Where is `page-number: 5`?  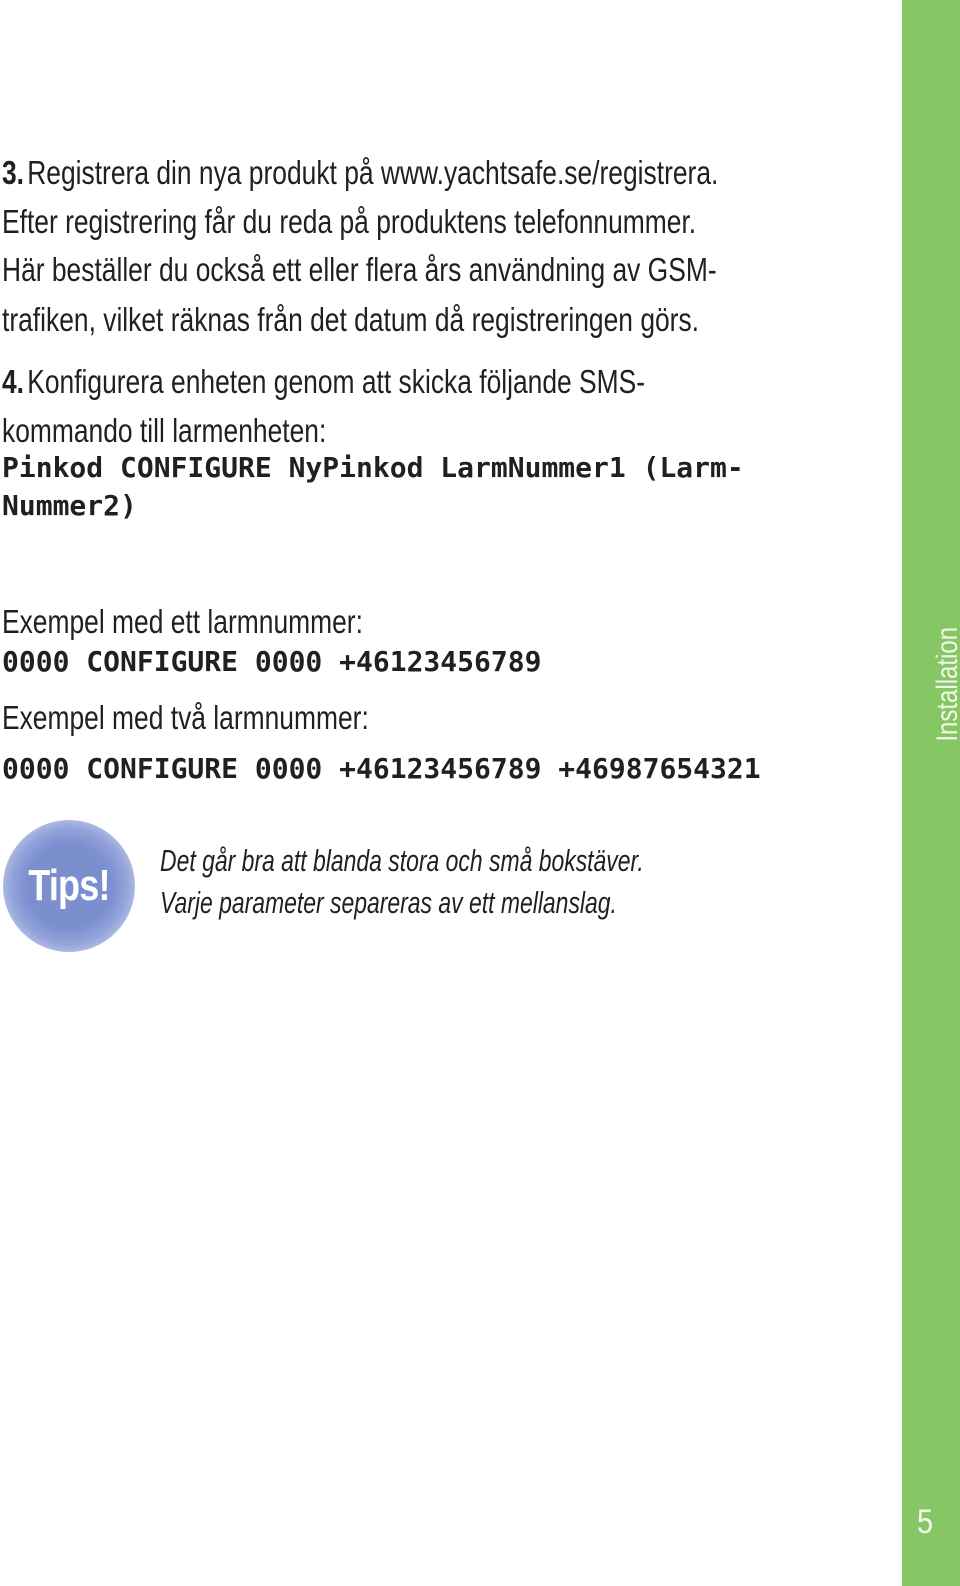
page-number: 5 is located at coordinates (925, 1522).